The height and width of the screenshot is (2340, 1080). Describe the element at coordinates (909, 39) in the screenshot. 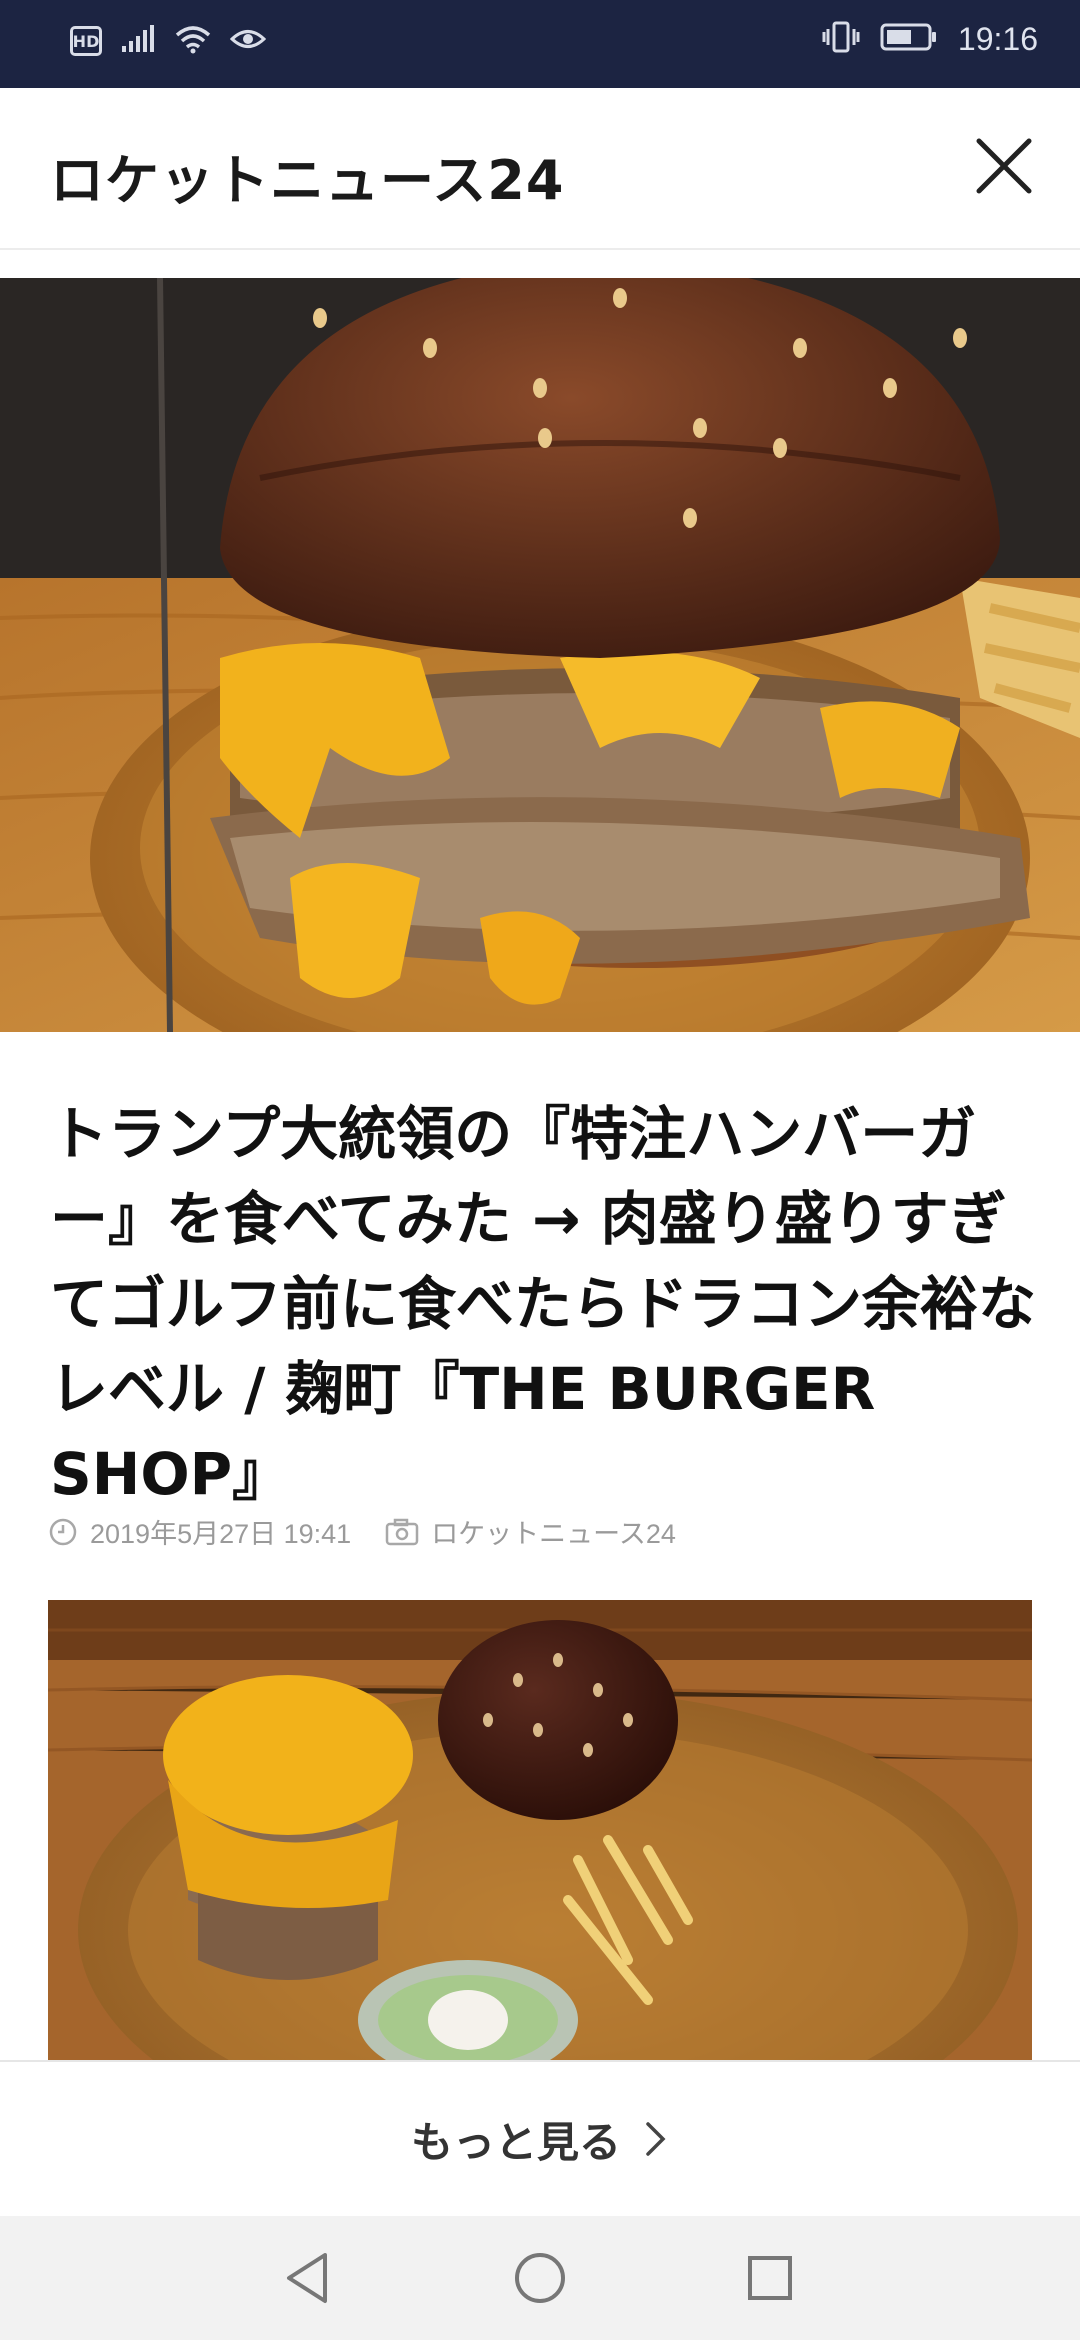

I see `battery-icon` at that location.